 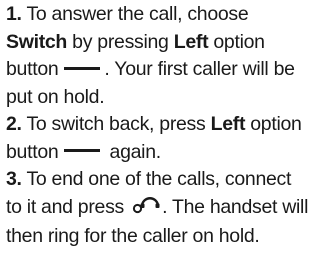 What do you see at coordinates (199, 69) in the screenshot?
I see `step-1-after-button: . Your first caller will be` at bounding box center [199, 69].